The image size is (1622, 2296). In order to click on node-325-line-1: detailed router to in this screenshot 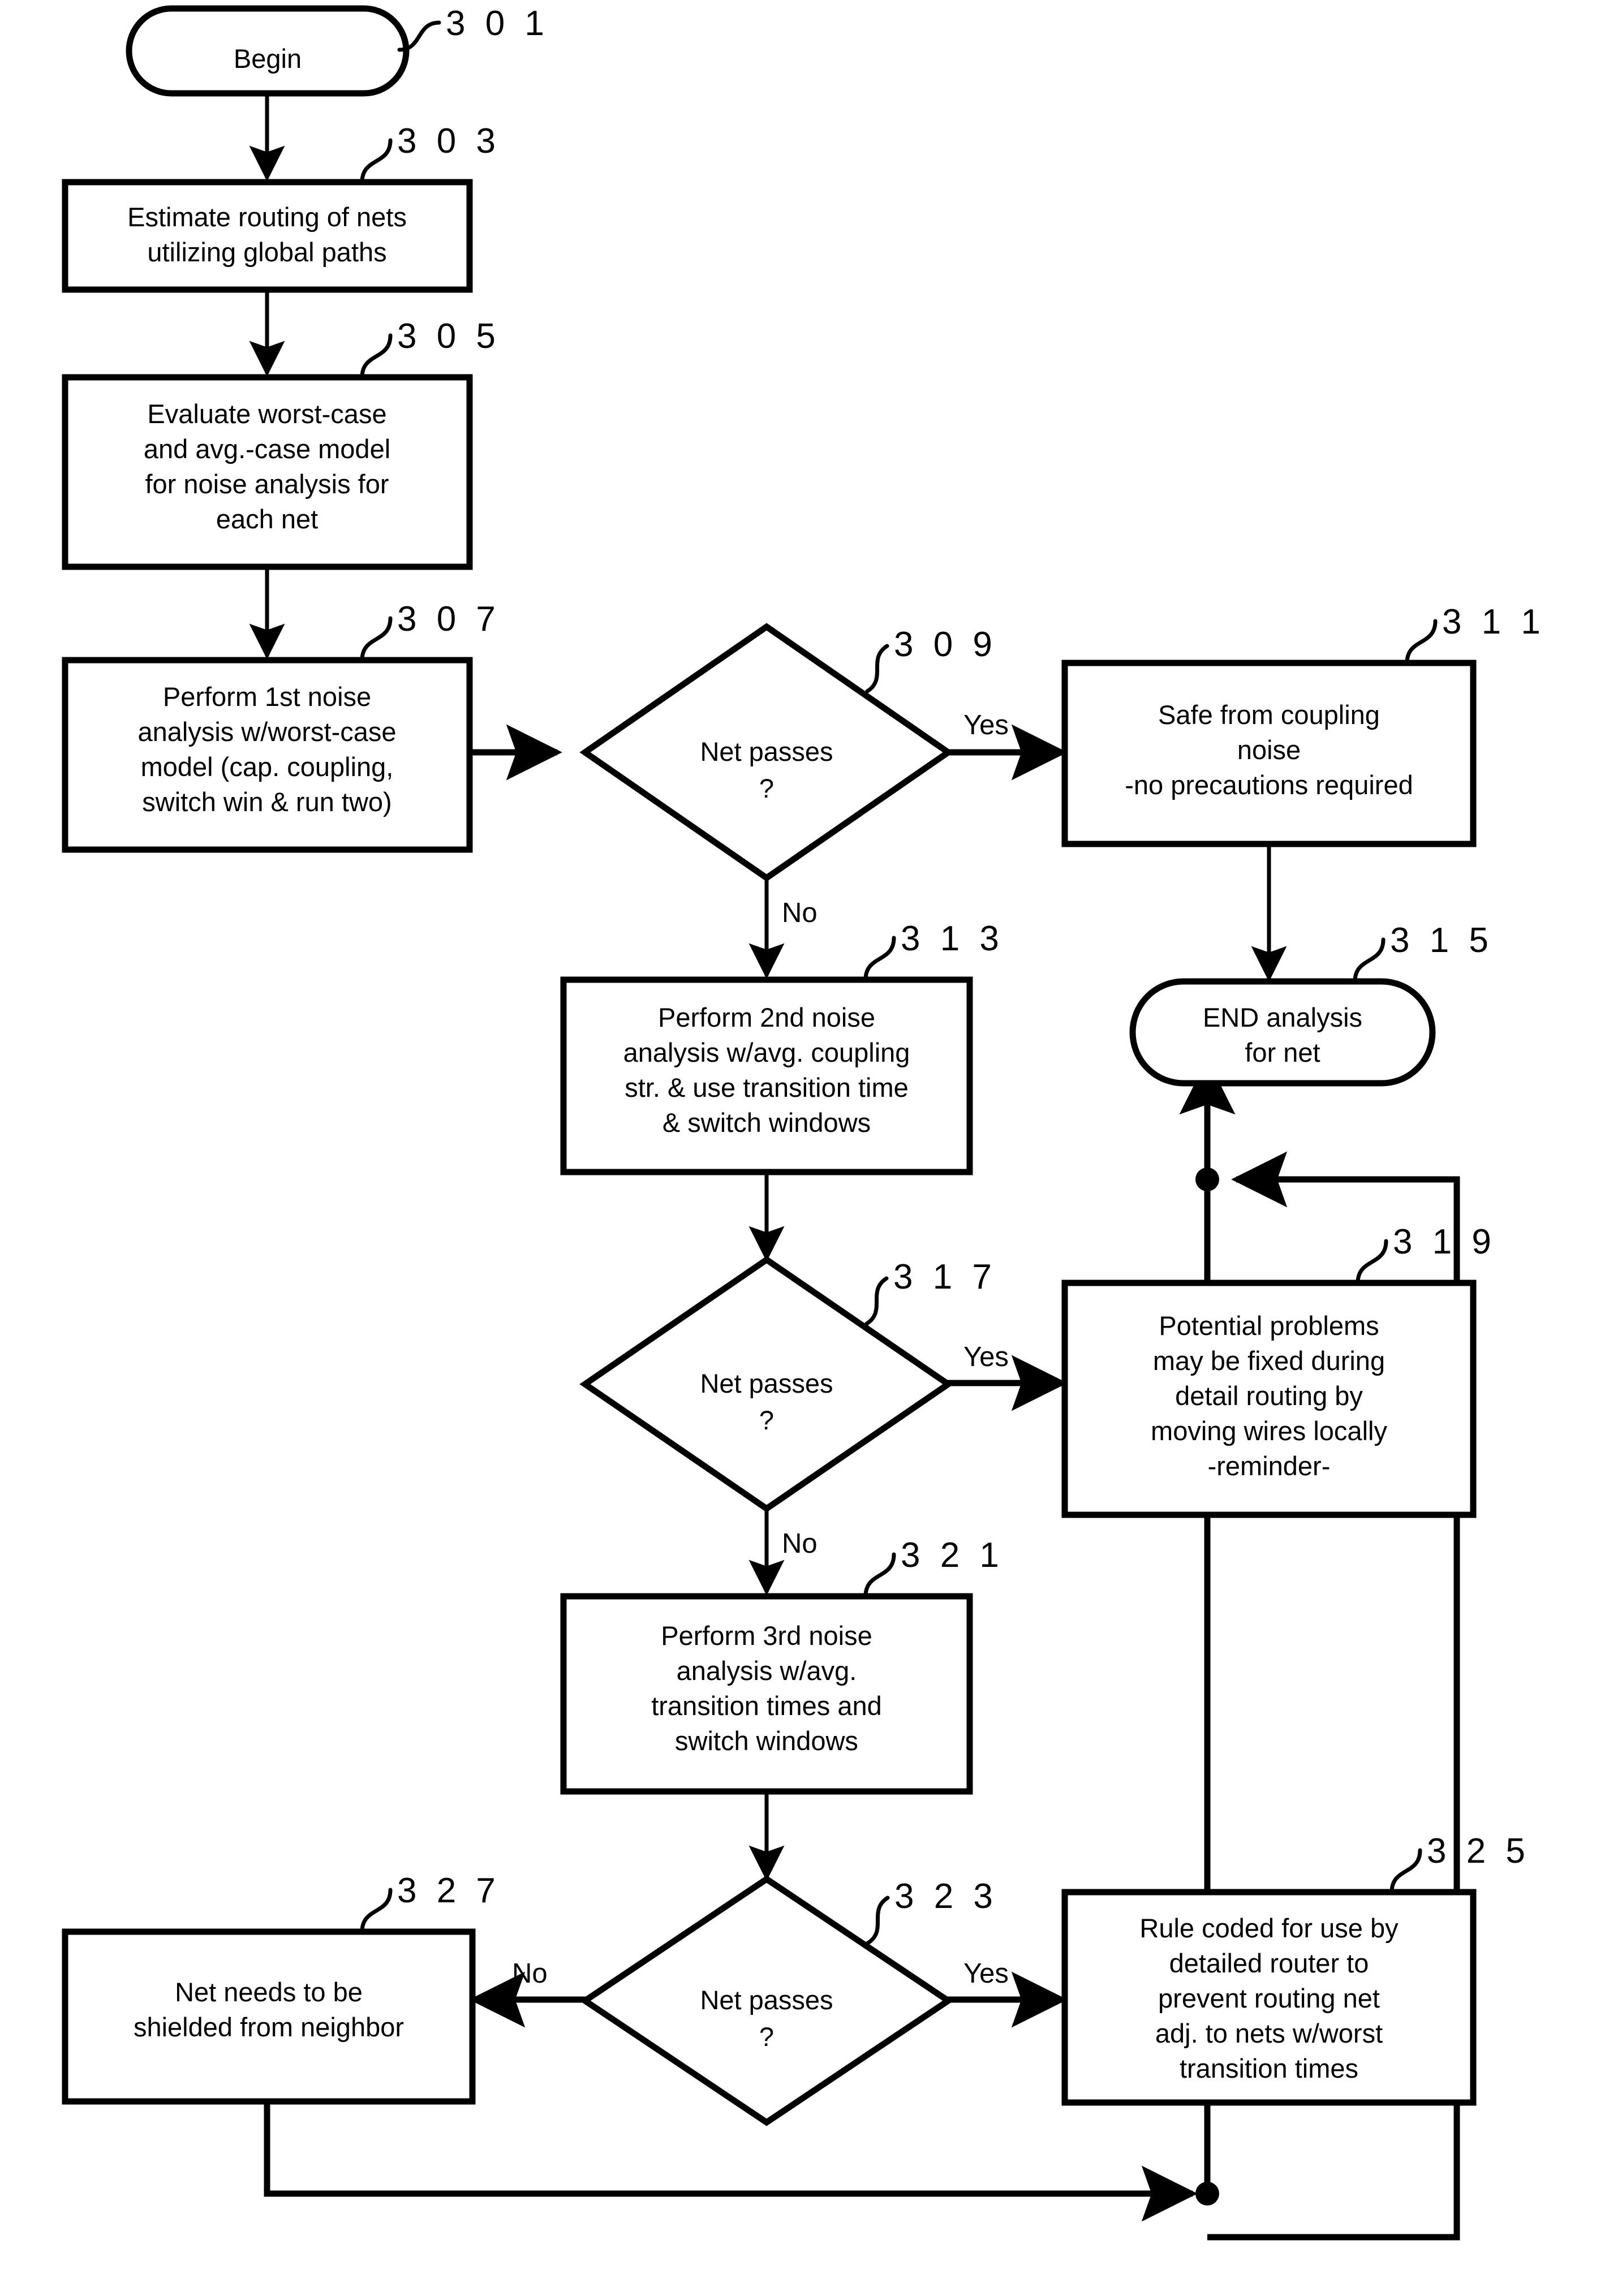, I will do `click(1269, 1963)`.